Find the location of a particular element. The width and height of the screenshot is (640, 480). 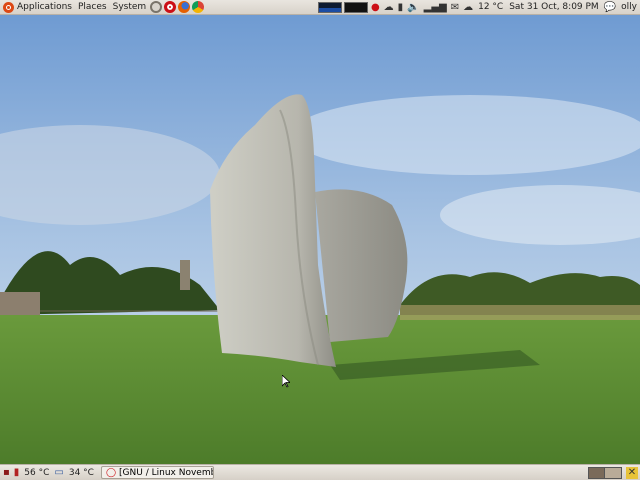

clock: Sat 31 Oct, 8:09 PM is located at coordinates (553, 7).